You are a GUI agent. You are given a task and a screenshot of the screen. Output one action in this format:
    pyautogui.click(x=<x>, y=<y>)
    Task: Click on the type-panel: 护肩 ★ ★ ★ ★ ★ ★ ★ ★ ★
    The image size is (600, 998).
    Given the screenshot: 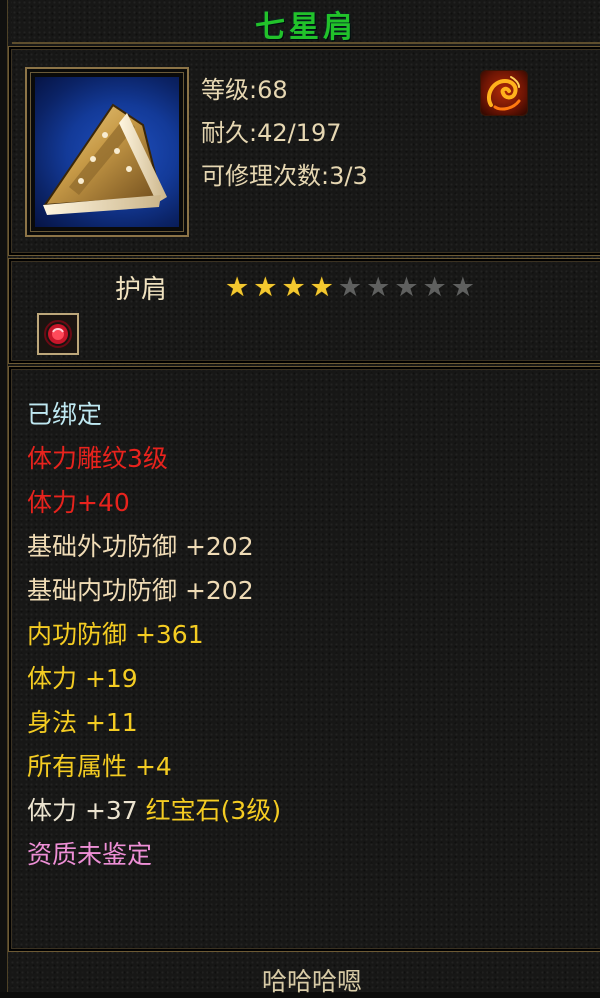 What is the action you would take?
    pyautogui.click(x=304, y=311)
    